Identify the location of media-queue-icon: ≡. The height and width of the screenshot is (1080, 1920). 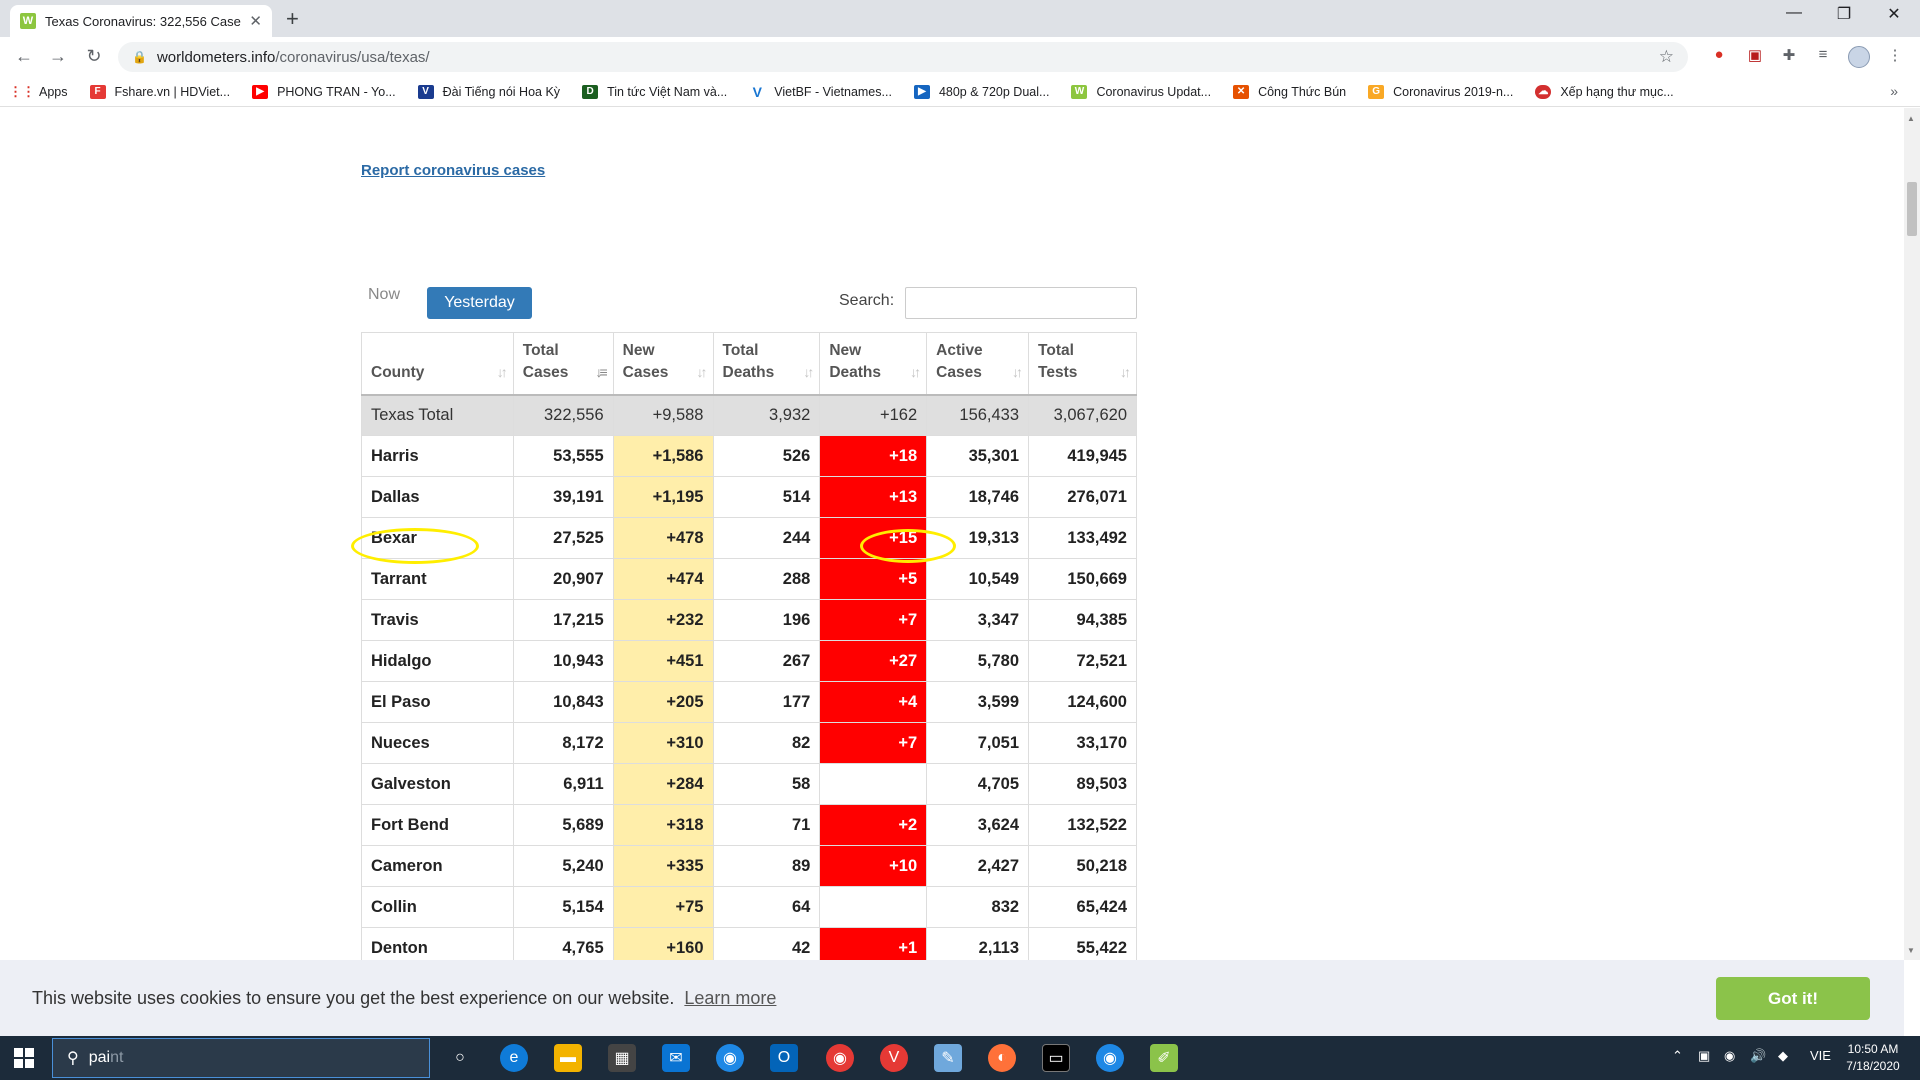
(1823, 57).